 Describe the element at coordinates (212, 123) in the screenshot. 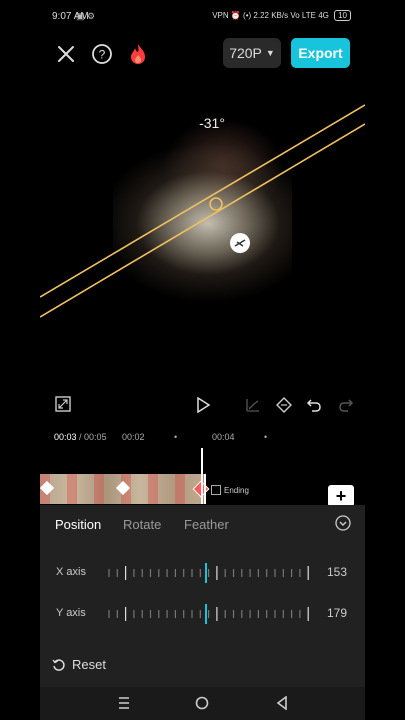

I see `rotation-angle-label: -31°` at that location.